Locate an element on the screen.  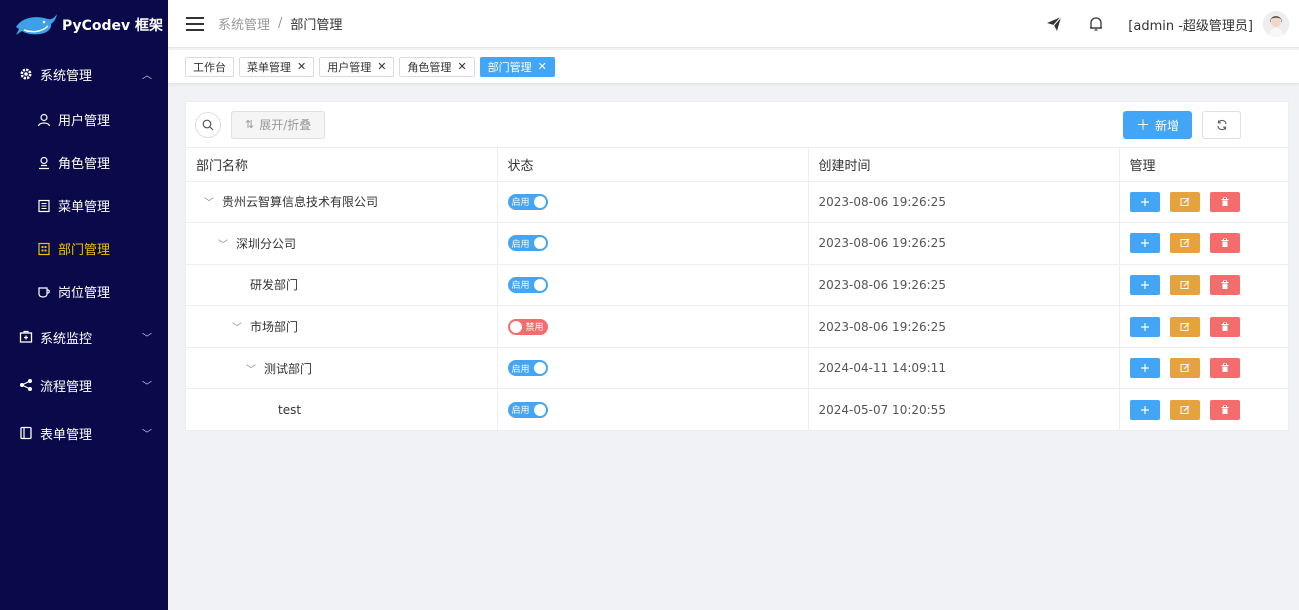
sidebar-group-forms: 表单管理 ﹀ is located at coordinates (84, 433).